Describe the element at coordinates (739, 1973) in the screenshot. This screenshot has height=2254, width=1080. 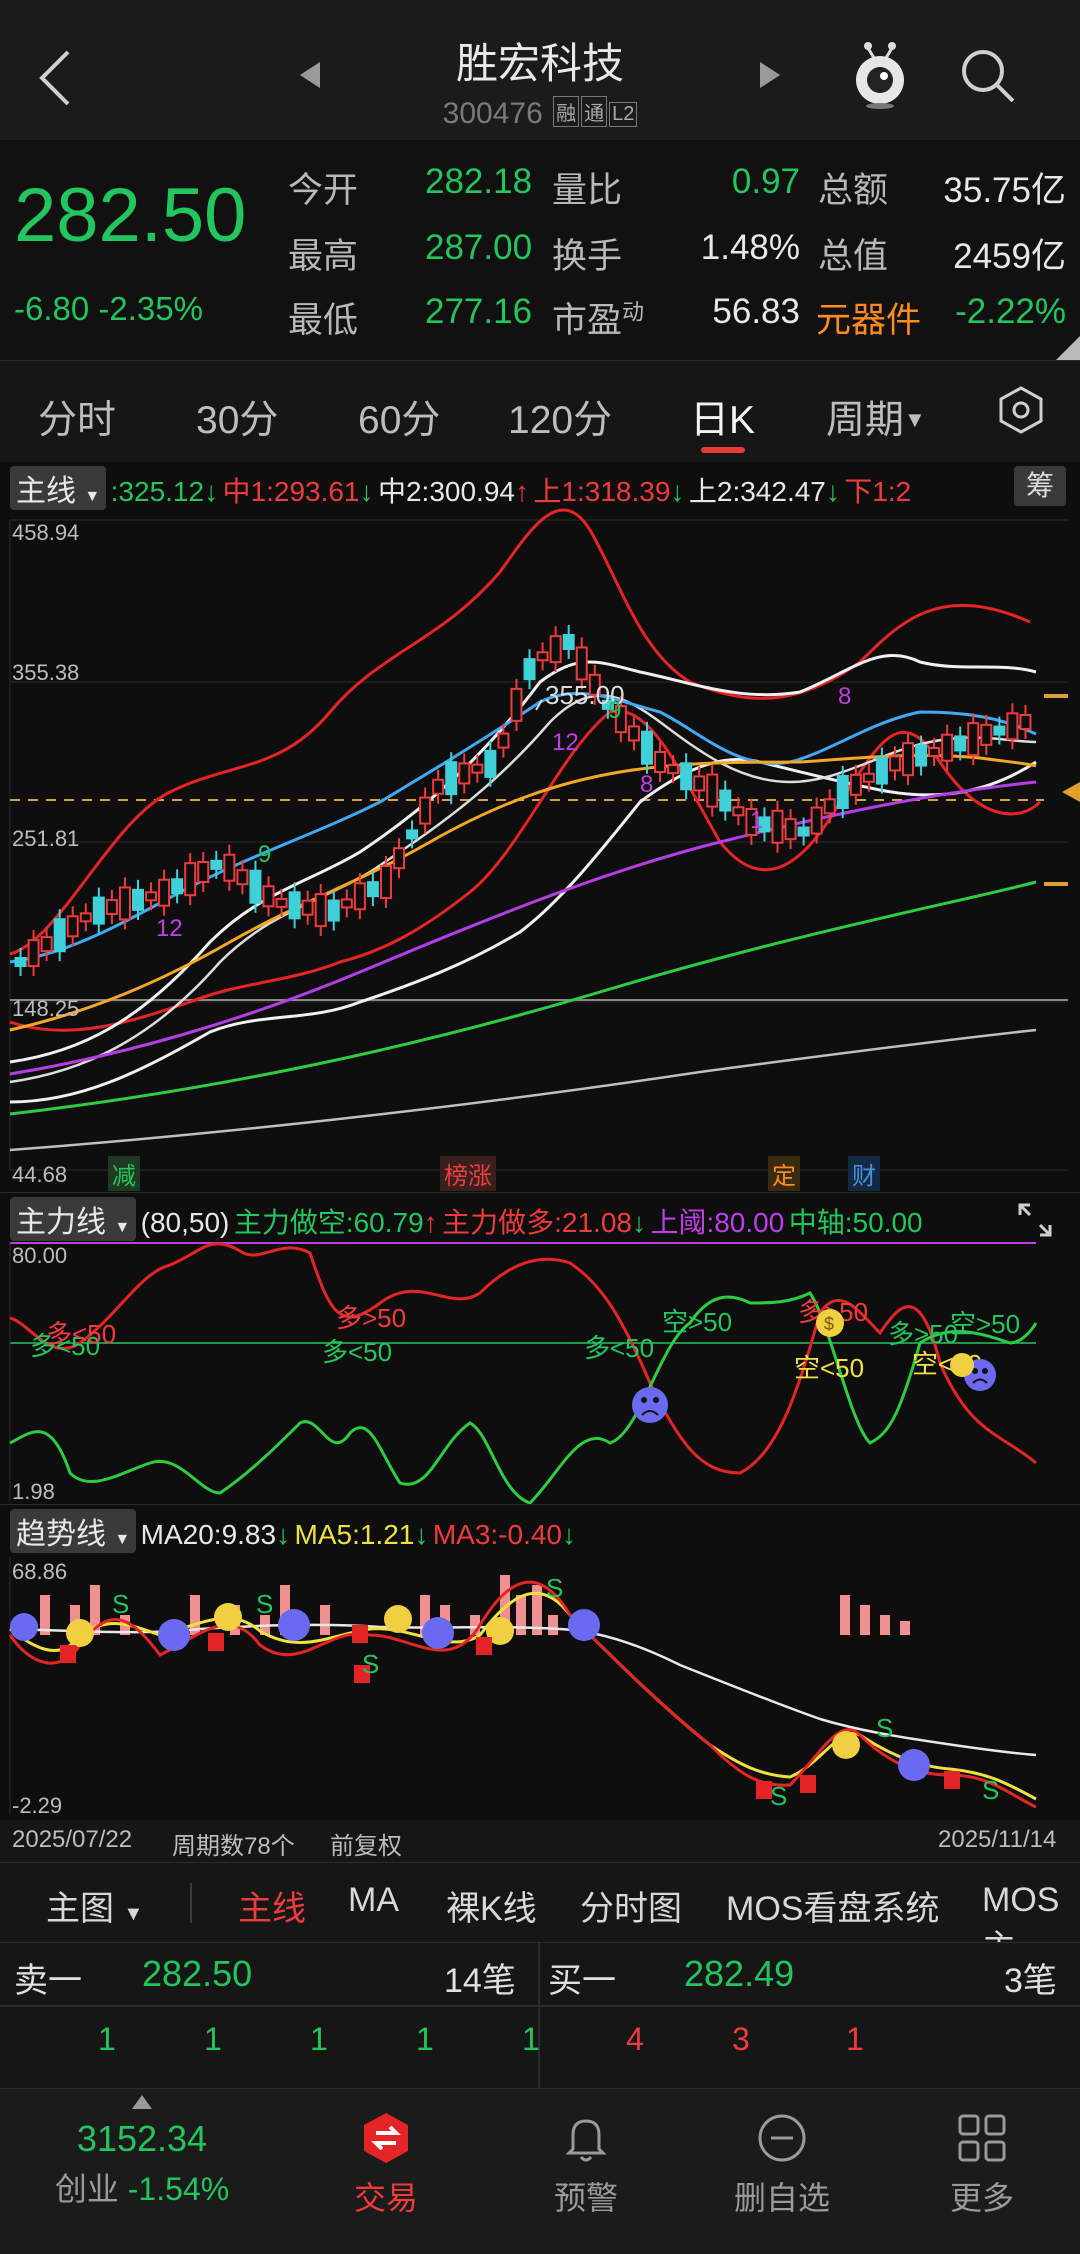
I see `buy1-price: 282.49` at that location.